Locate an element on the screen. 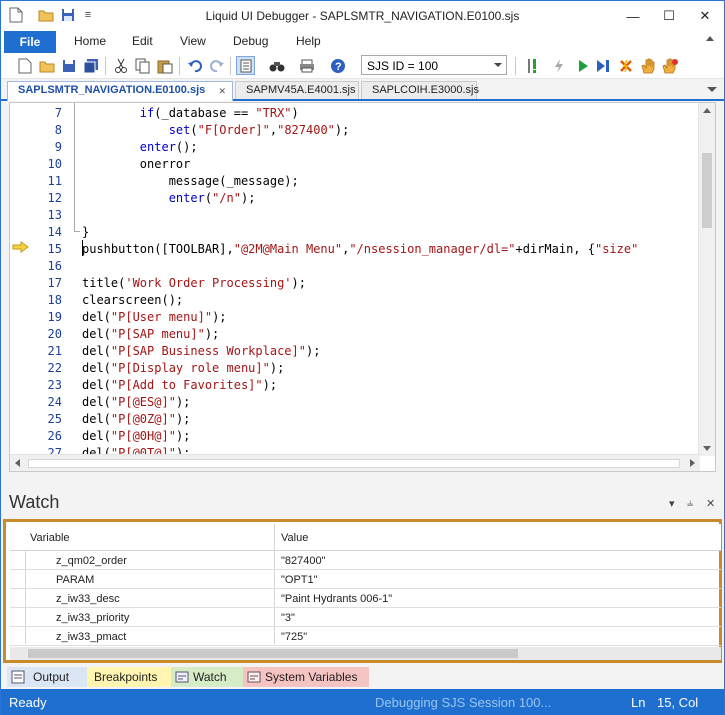  column-header-variable: Variable is located at coordinates (50, 538).